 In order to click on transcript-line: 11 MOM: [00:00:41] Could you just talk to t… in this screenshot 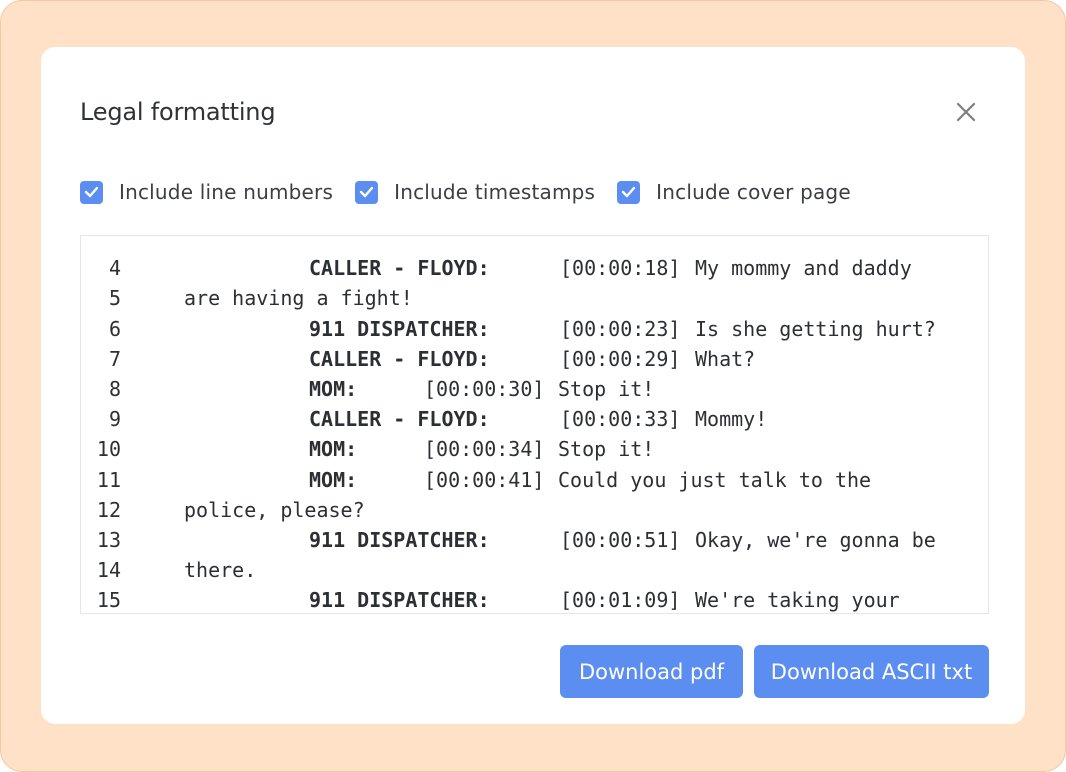, I will do `click(534, 480)`.